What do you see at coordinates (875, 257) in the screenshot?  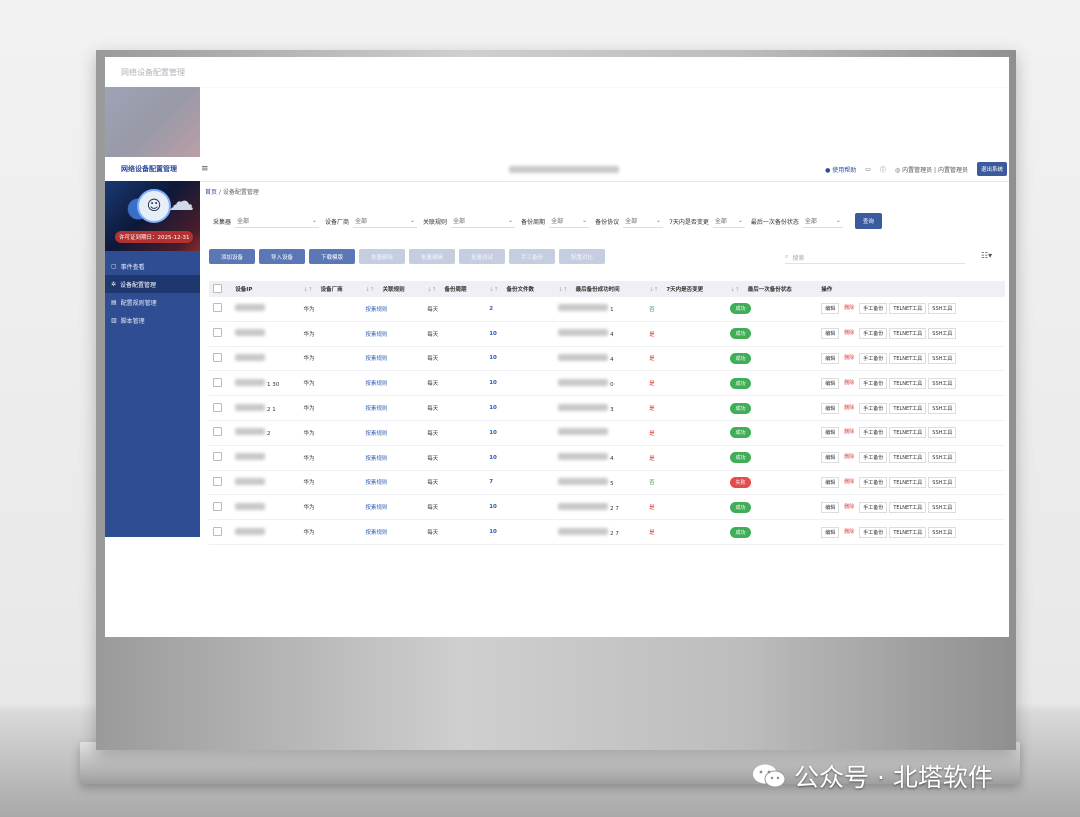 I see `search-input: ⌕ 搜索` at bounding box center [875, 257].